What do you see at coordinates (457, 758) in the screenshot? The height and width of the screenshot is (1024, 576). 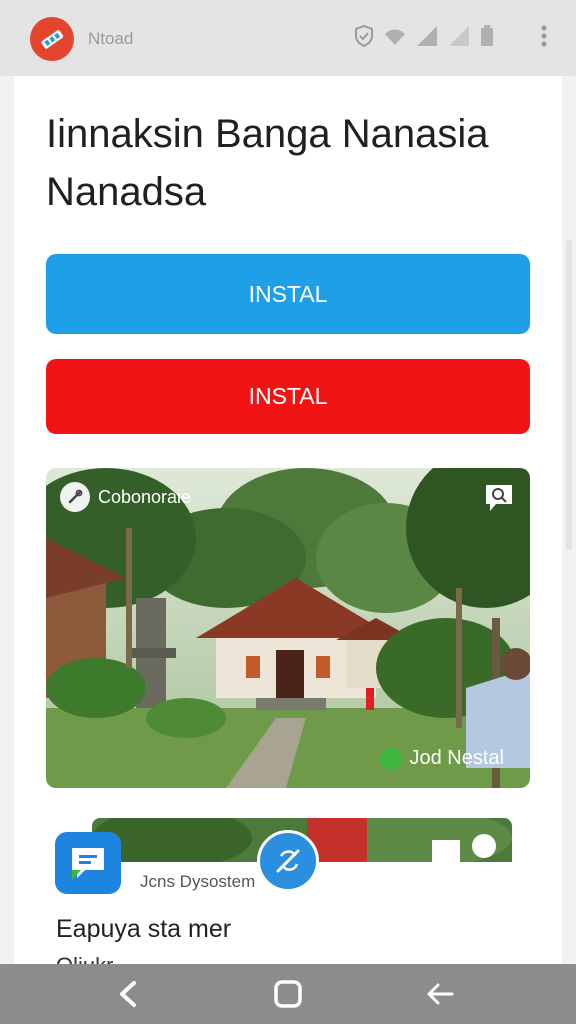 I see `credit-label: Jod Nestal` at bounding box center [457, 758].